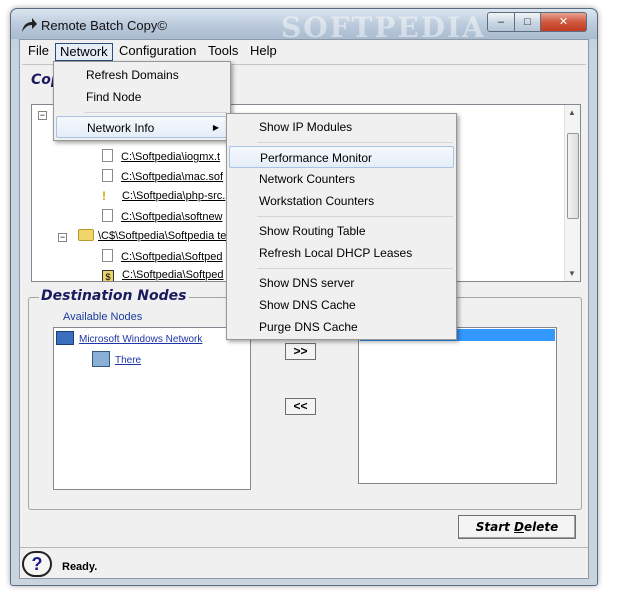 The width and height of the screenshot is (617, 604). I want to click on tree-item: C:\Softpedia\iogmx.t, so click(161, 157).